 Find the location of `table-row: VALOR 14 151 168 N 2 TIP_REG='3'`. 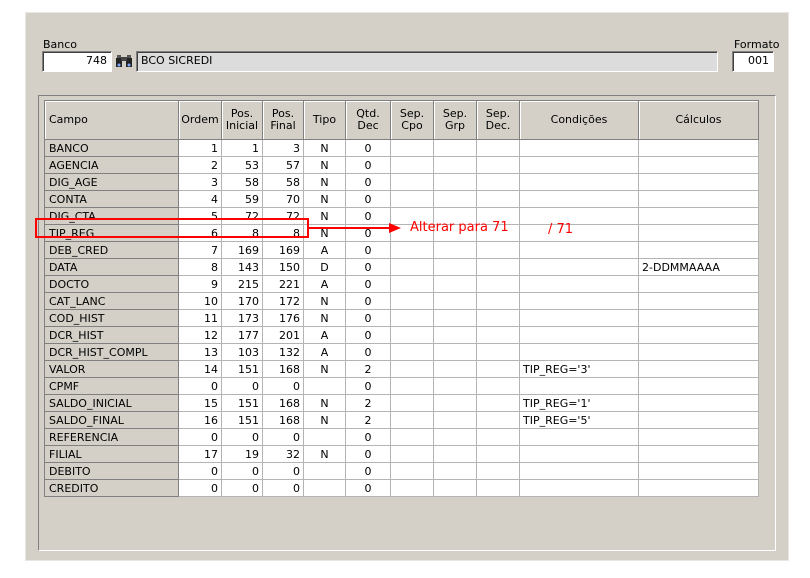

table-row: VALOR 14 151 168 N 2 TIP_REG='3' is located at coordinates (401, 369).